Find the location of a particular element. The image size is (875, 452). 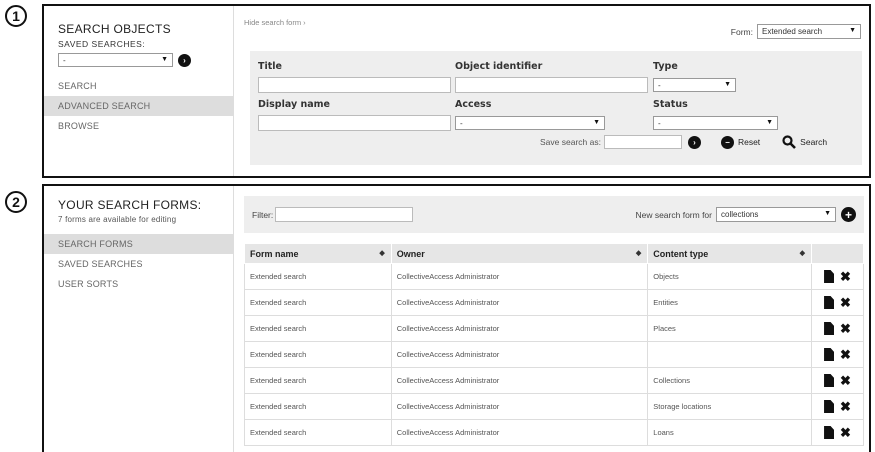

content-type-cell: Collections is located at coordinates (730, 380).